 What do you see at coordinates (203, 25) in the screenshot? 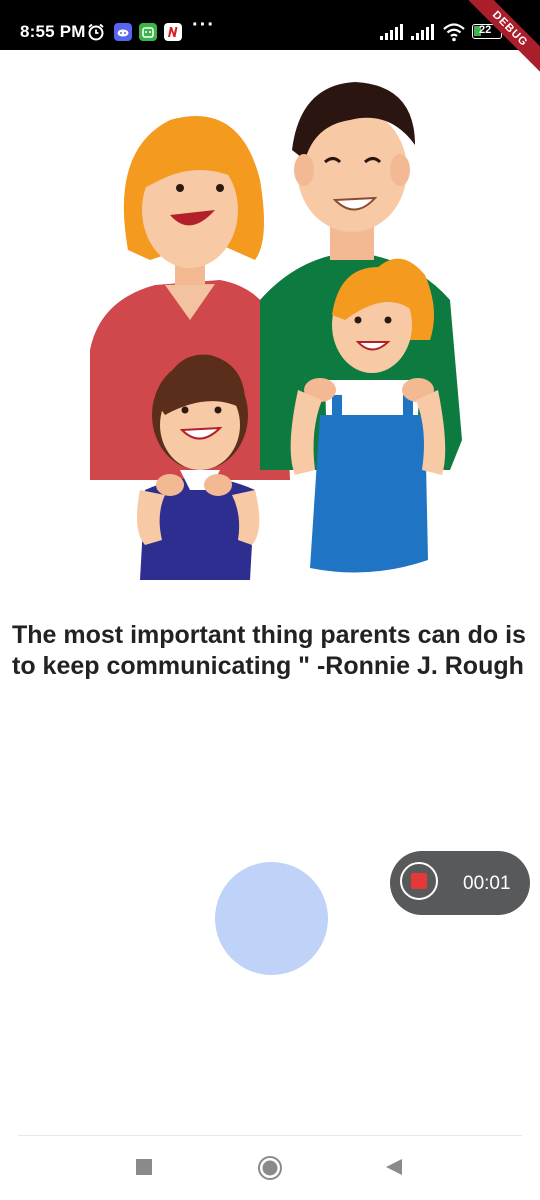
I see `more-icon: ···` at bounding box center [203, 25].